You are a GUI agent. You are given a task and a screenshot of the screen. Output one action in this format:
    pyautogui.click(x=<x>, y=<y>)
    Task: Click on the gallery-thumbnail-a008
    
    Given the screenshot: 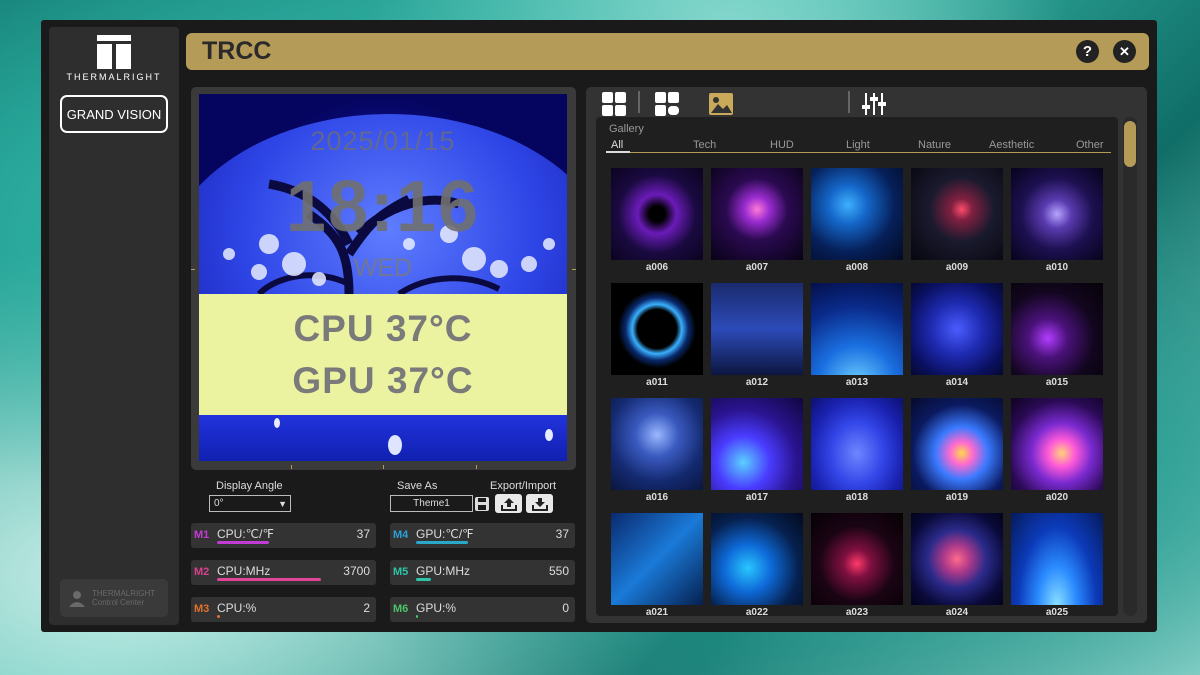 What is the action you would take?
    pyautogui.click(x=857, y=214)
    